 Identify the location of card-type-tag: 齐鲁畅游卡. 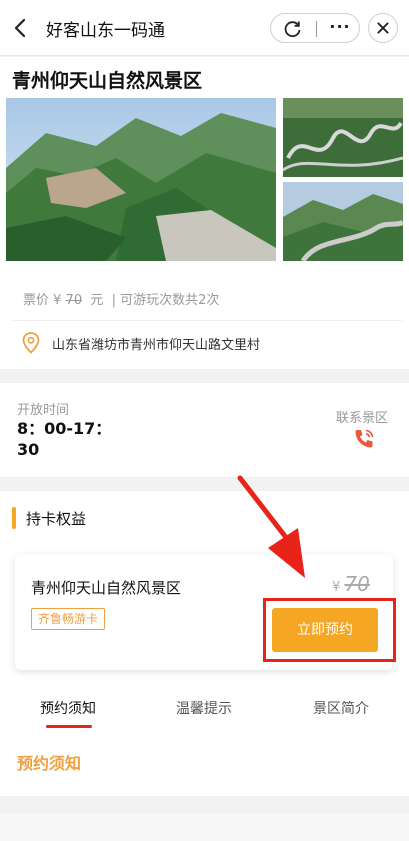
(68, 619).